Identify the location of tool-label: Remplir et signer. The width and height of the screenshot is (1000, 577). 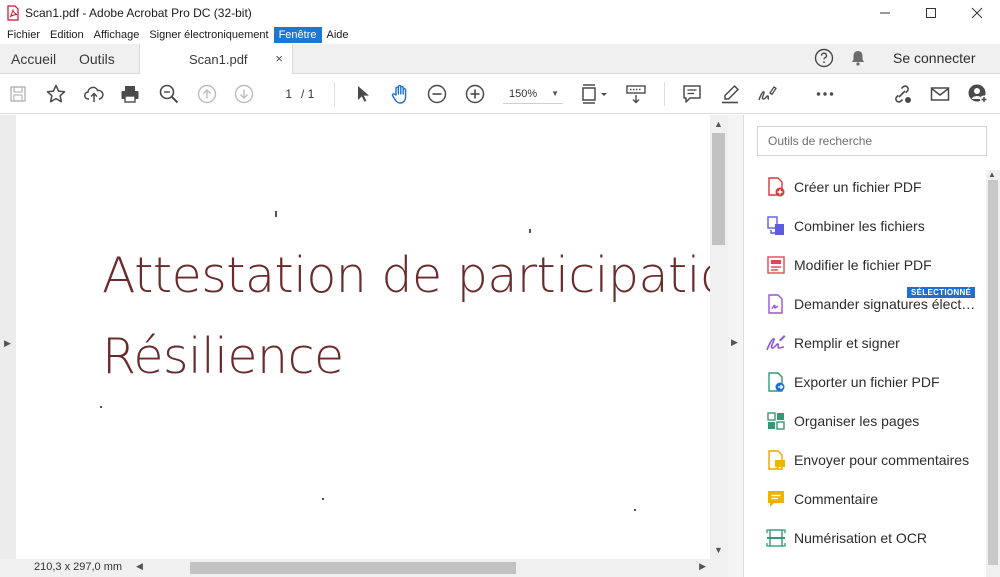
(847, 343).